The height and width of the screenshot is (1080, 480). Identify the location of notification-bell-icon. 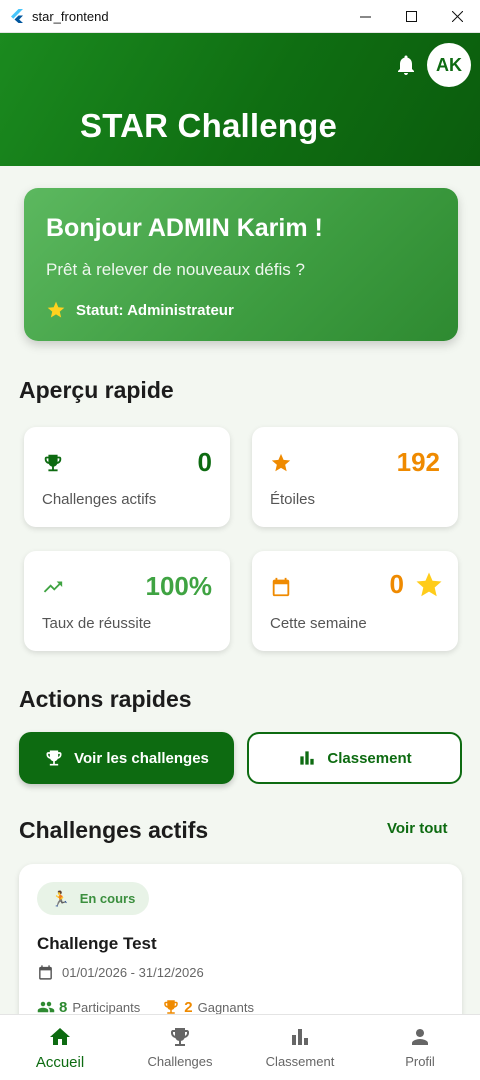
(406, 65).